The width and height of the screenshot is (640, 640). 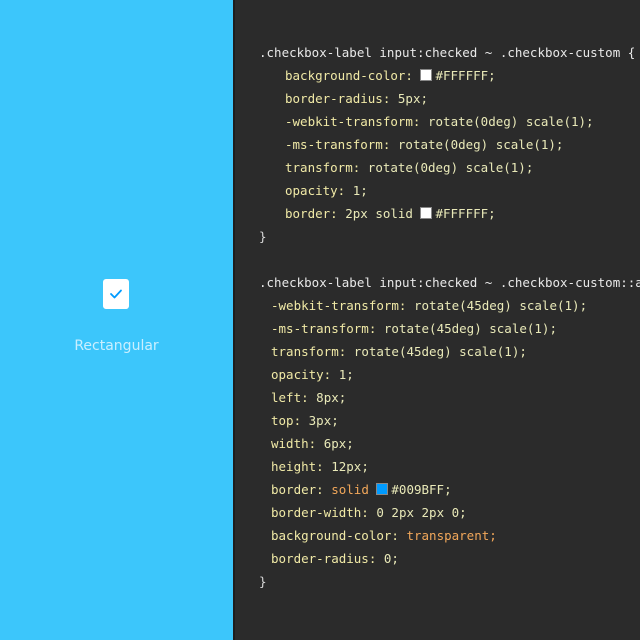 What do you see at coordinates (323, 420) in the screenshot?
I see `css-value: 3px;` at bounding box center [323, 420].